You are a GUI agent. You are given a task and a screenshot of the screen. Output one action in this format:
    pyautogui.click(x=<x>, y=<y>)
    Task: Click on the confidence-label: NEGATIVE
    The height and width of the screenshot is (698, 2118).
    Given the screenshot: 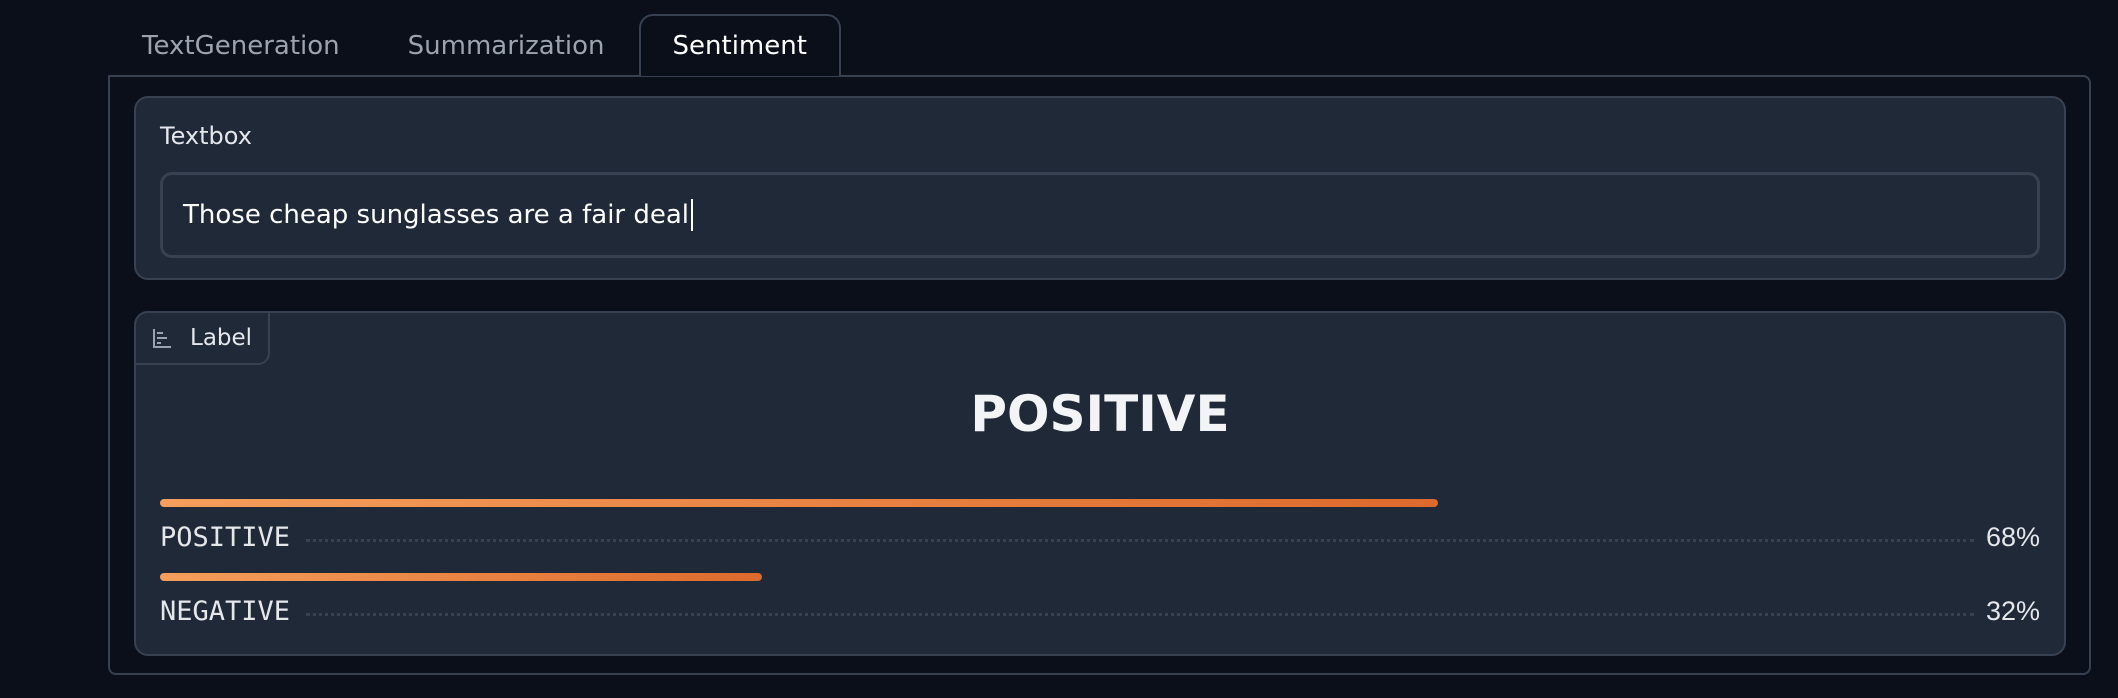 What is the action you would take?
    pyautogui.click(x=225, y=611)
    